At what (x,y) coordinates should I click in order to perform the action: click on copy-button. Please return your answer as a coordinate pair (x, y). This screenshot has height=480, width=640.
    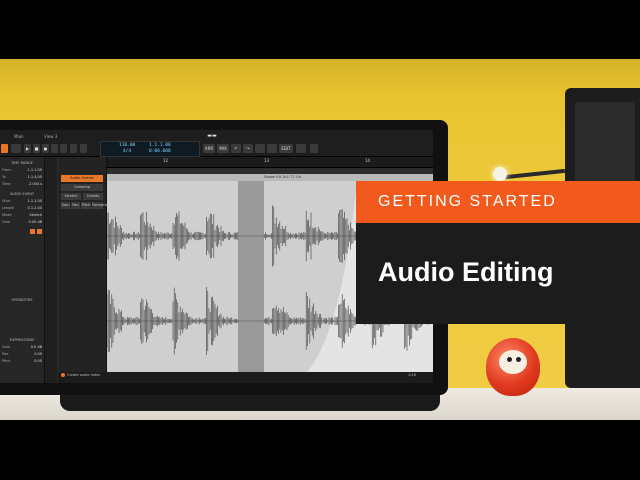
    Looking at the image, I should click on (260, 148).